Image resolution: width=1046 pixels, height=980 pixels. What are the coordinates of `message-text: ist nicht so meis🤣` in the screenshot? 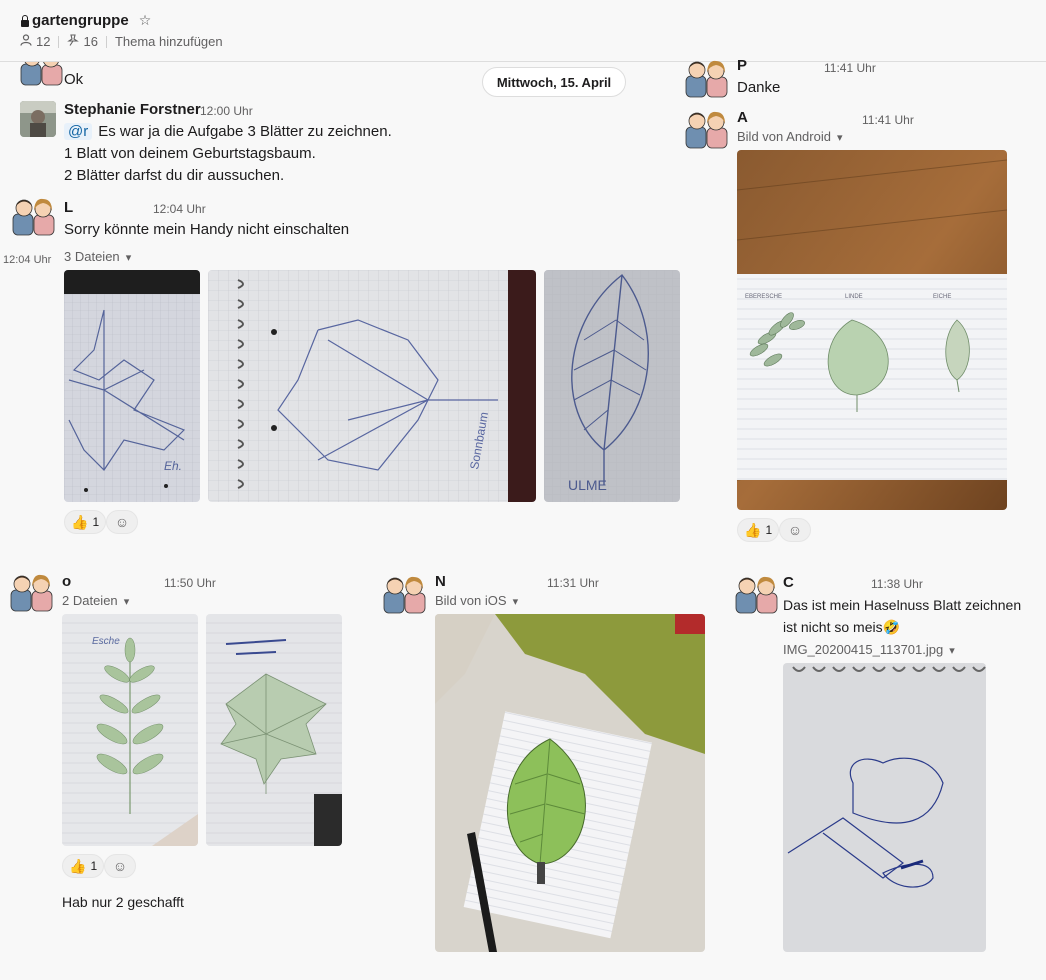 It's located at (841, 627).